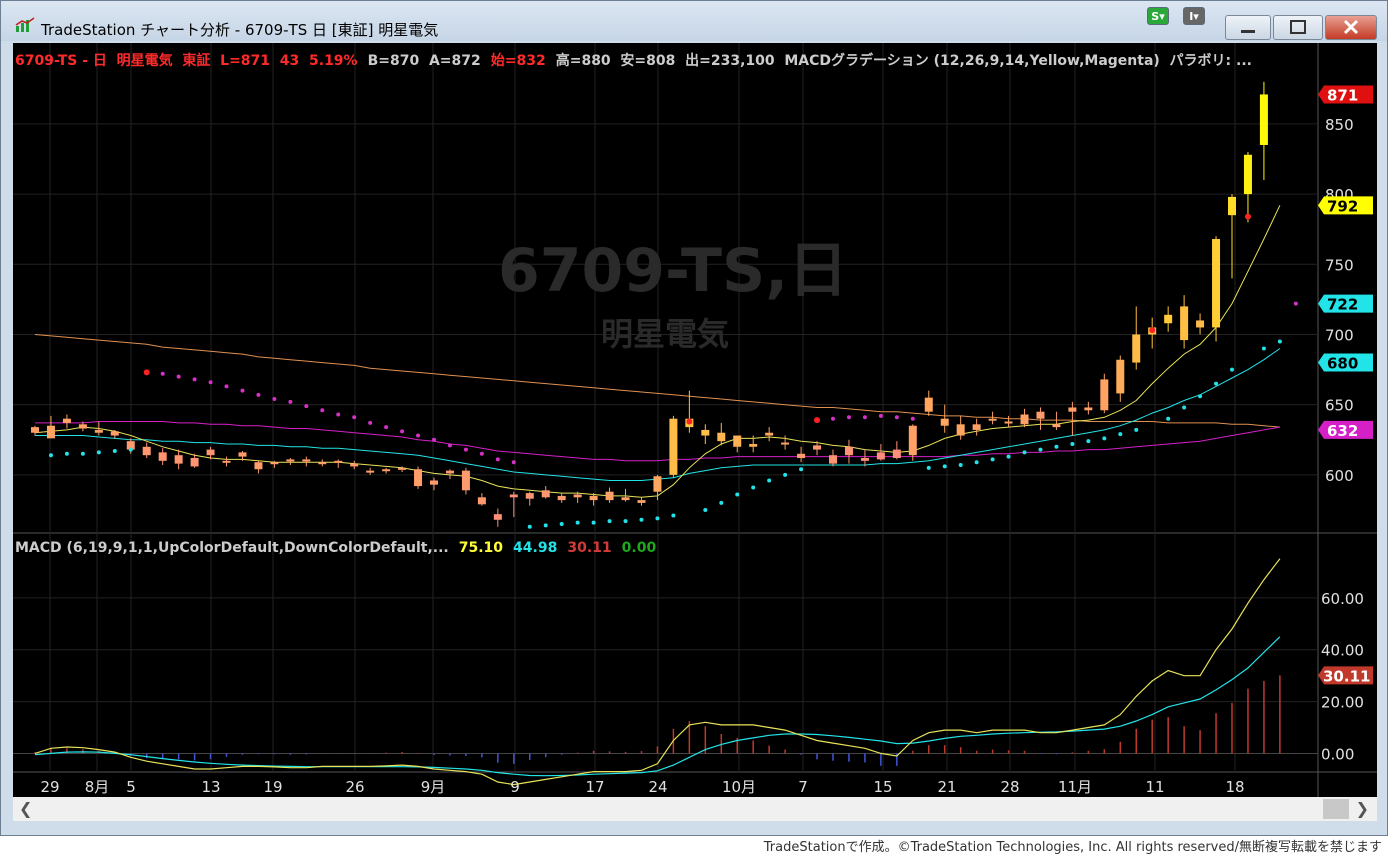 The image size is (1388, 855). What do you see at coordinates (210, 787) in the screenshot?
I see `date-tick-label: 13` at bounding box center [210, 787].